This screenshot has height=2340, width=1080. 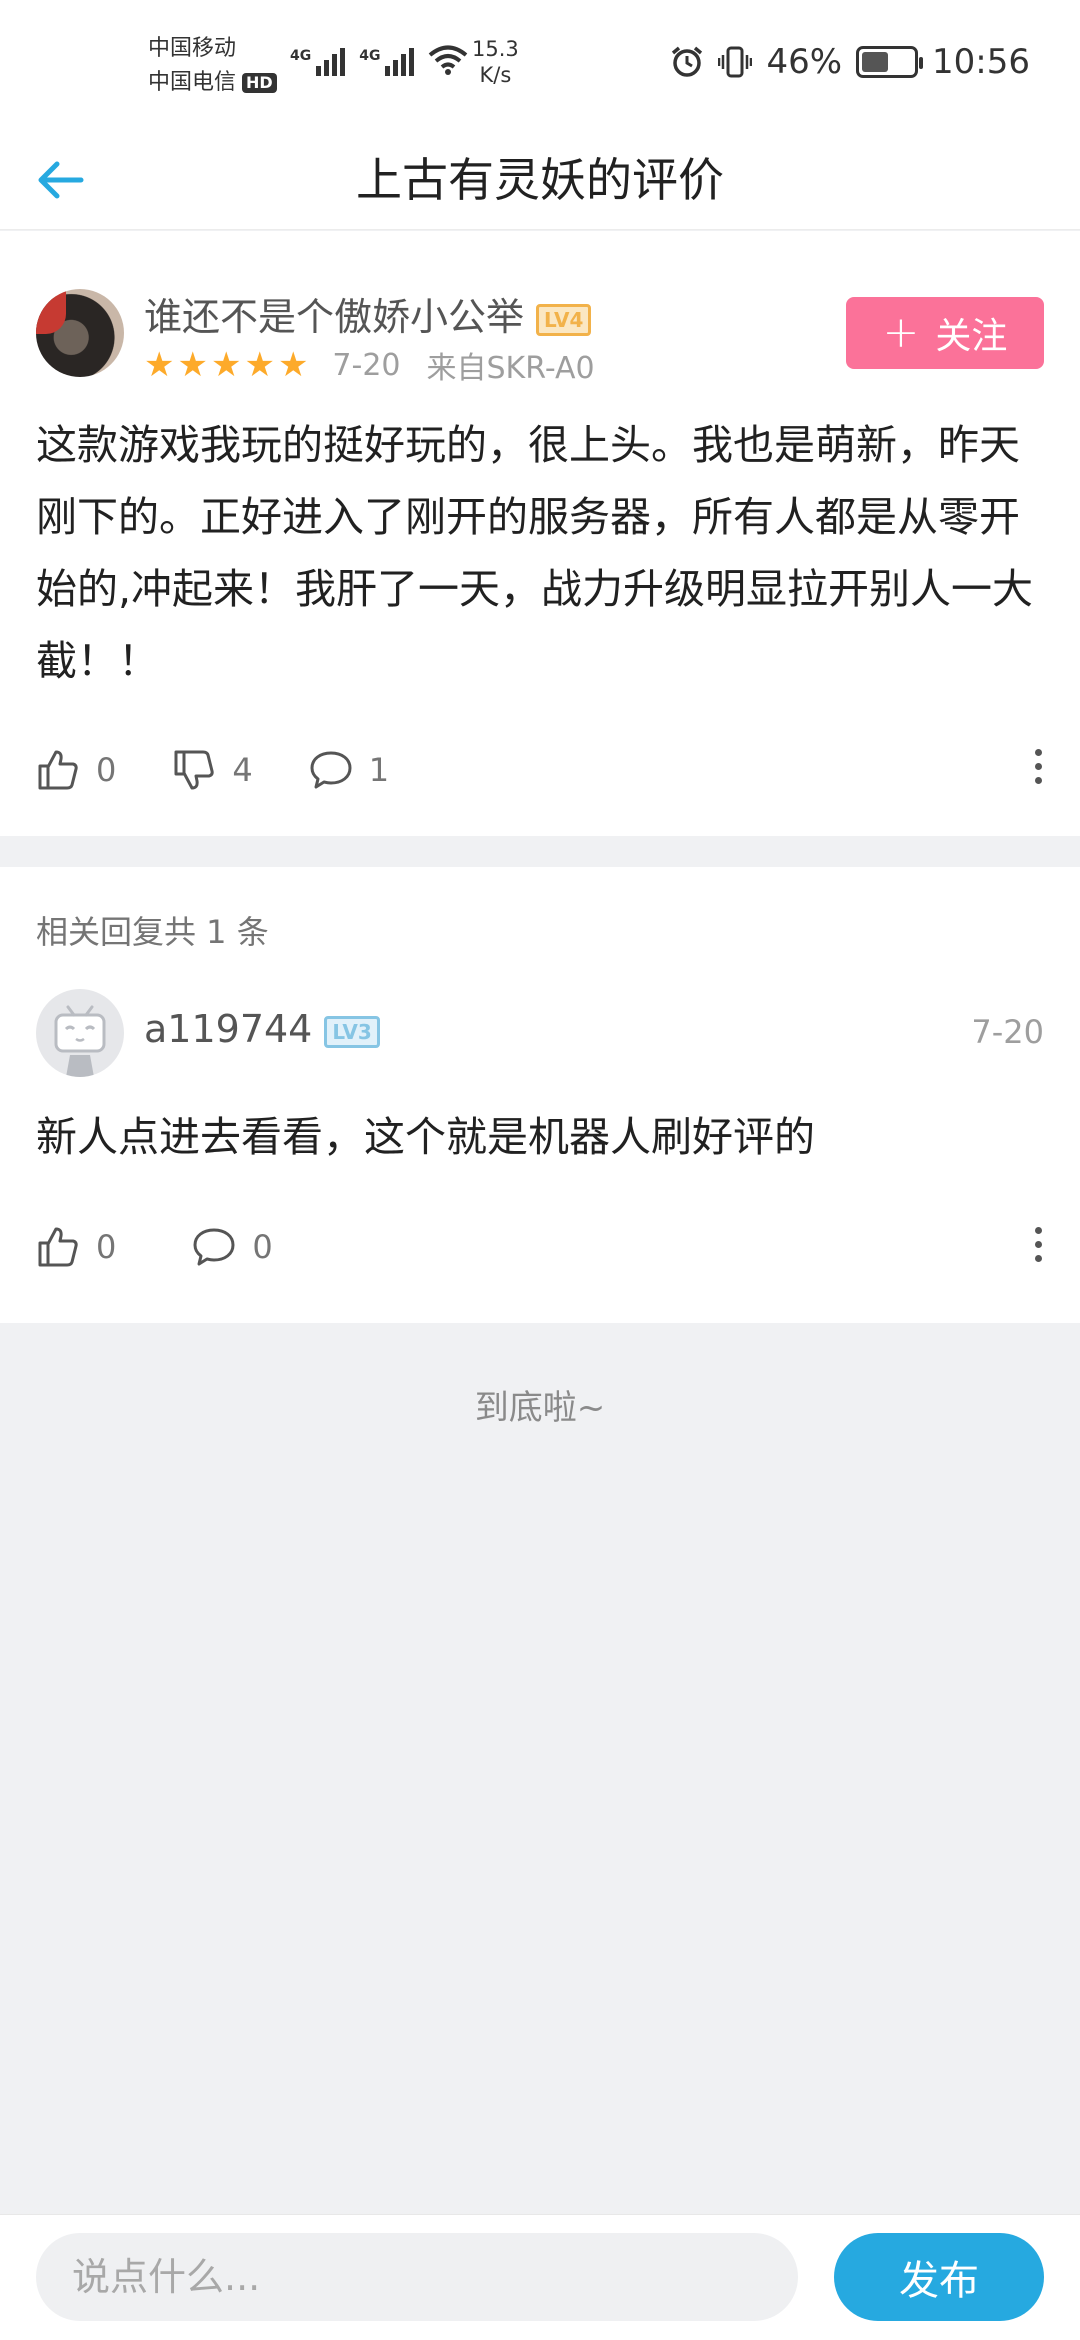 I want to click on comment-count: 1, so click(x=379, y=770).